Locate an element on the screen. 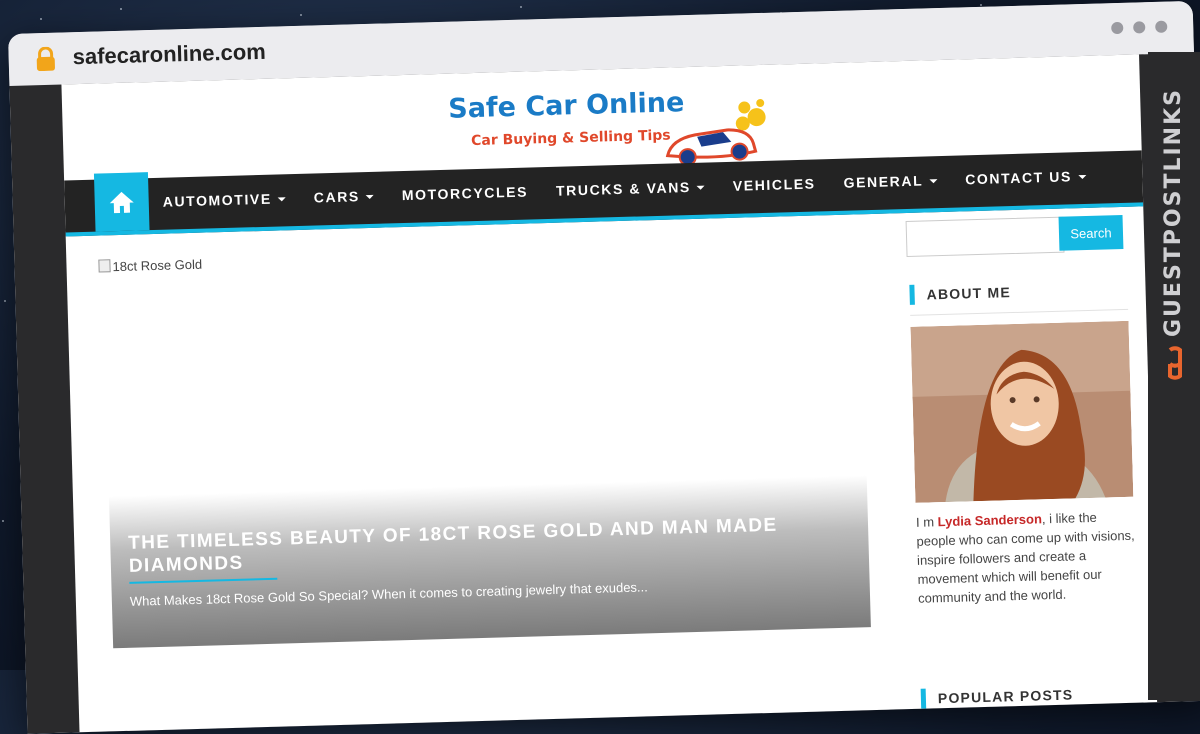 Image resolution: width=1200 pixels, height=734 pixels. nav-item-vehicles: VEHICLES is located at coordinates (774, 185).